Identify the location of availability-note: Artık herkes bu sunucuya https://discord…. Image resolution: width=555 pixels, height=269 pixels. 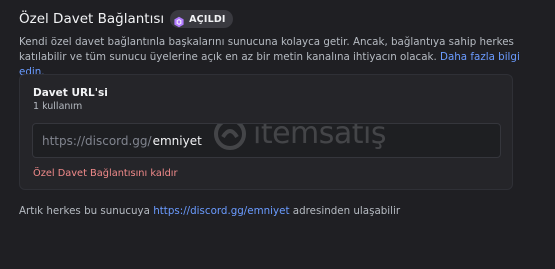
(209, 211).